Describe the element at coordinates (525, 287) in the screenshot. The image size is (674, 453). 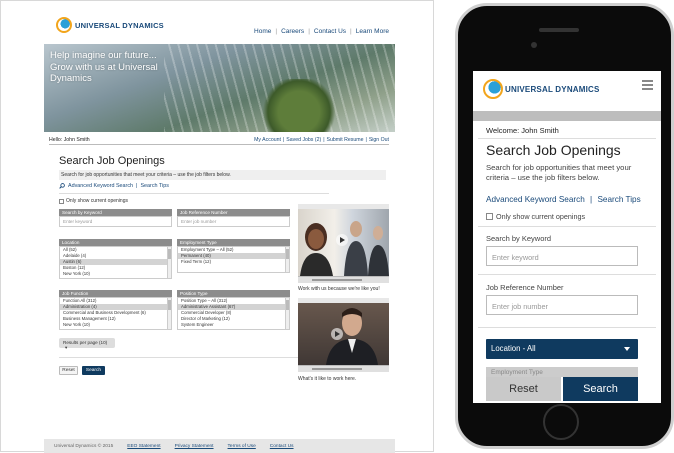
I see `reference-label: Job Reference Number` at that location.